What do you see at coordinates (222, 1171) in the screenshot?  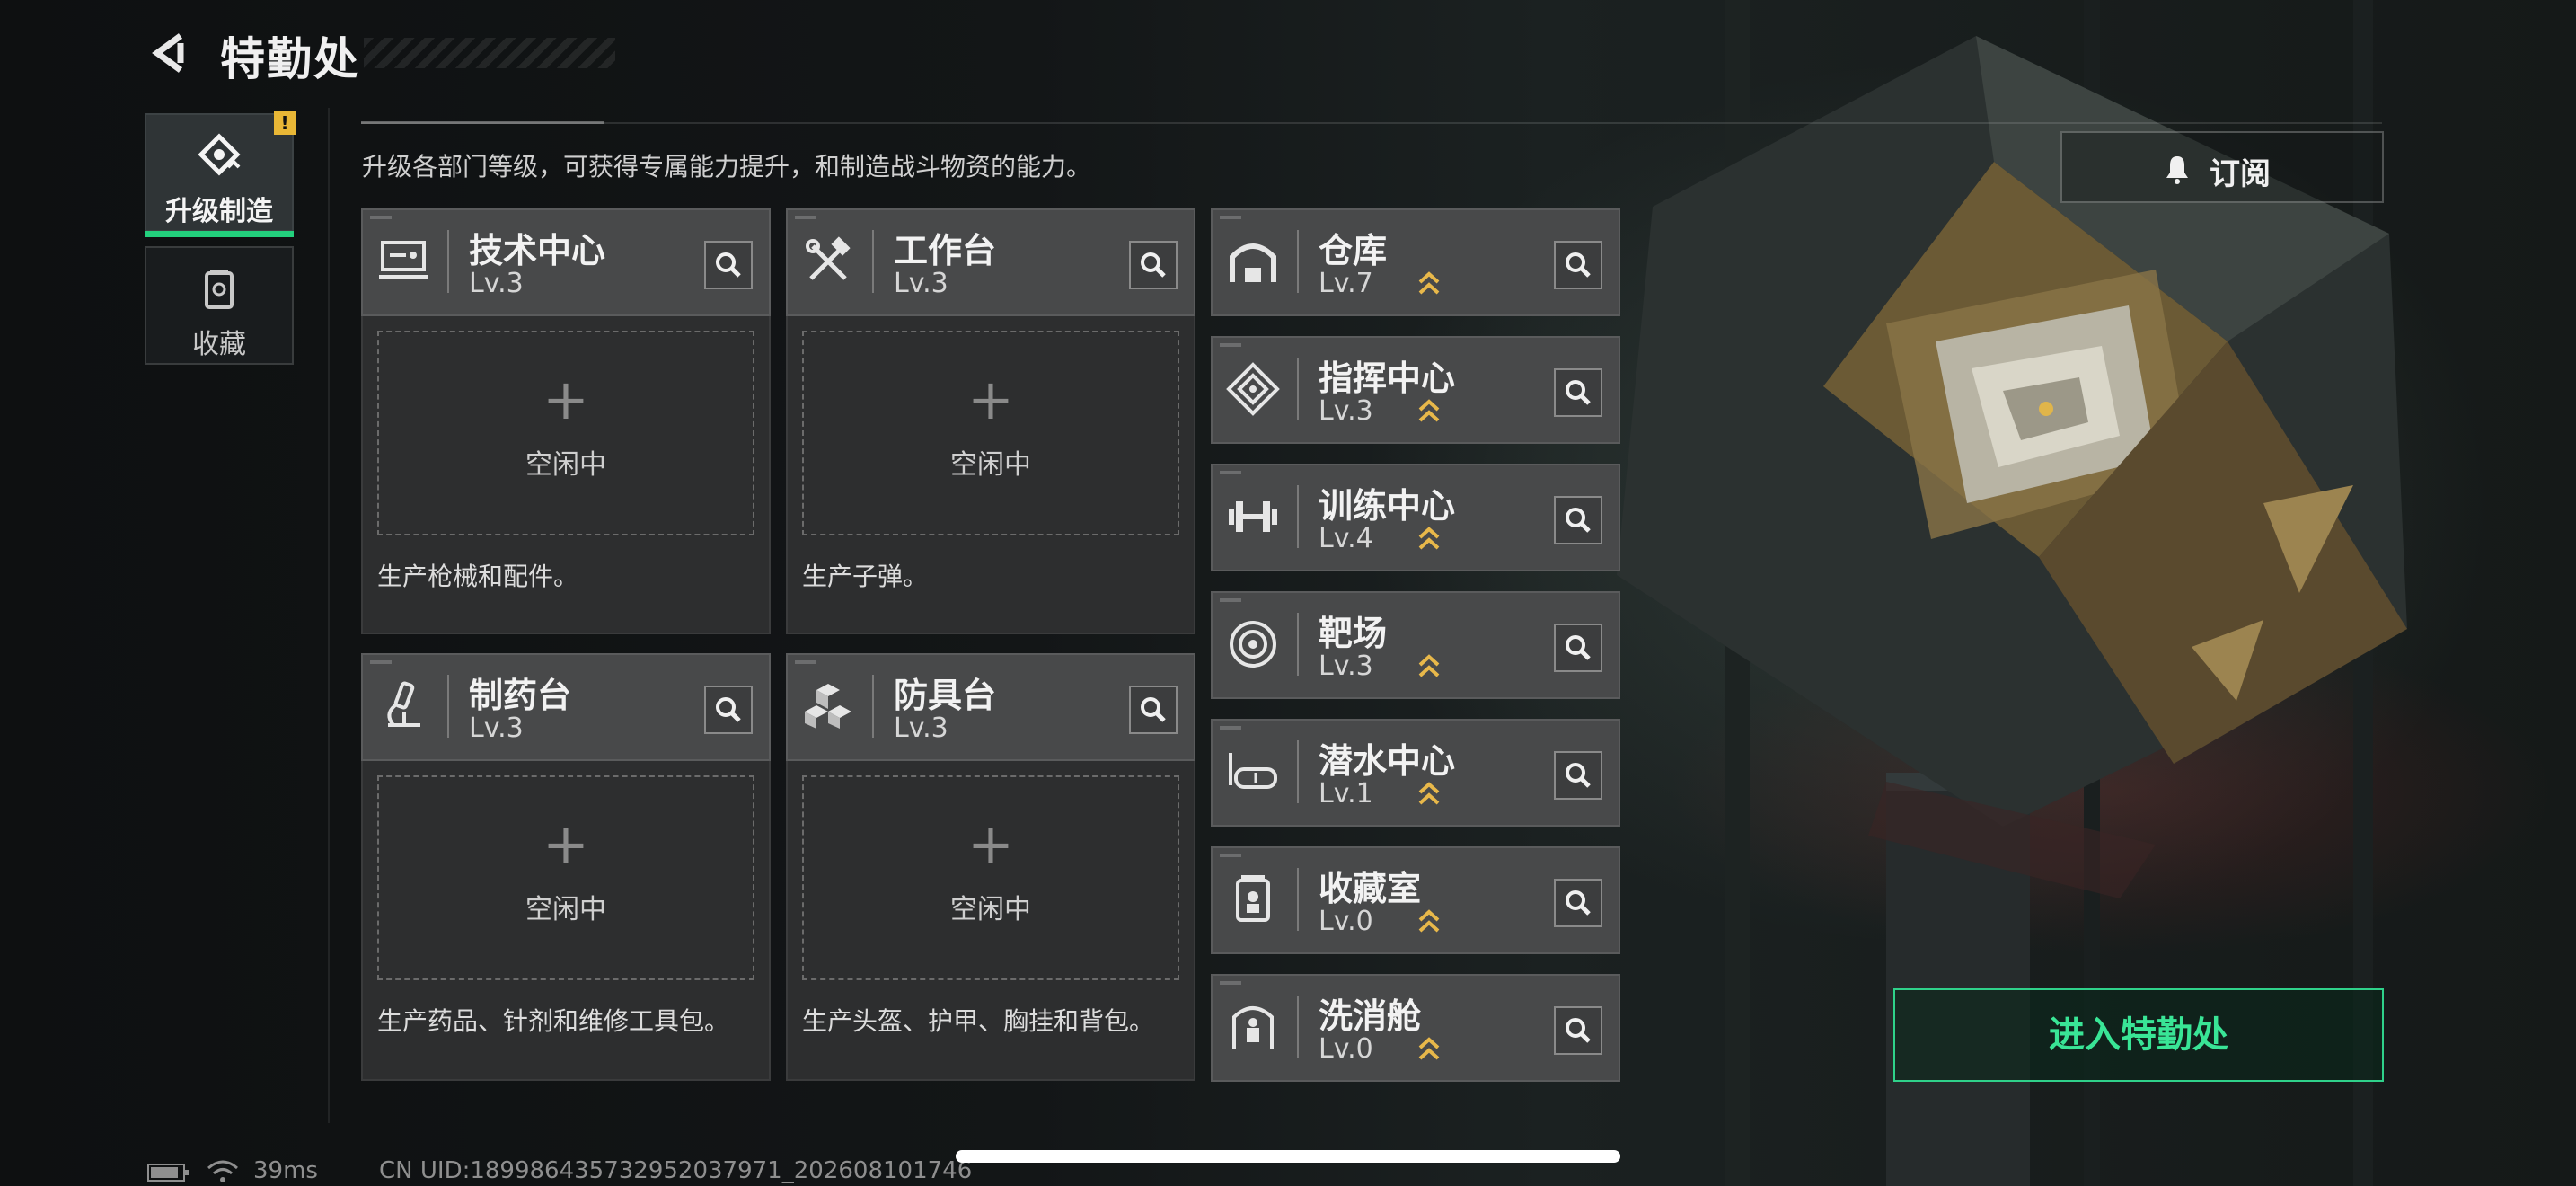 I see `wifi-icon` at bounding box center [222, 1171].